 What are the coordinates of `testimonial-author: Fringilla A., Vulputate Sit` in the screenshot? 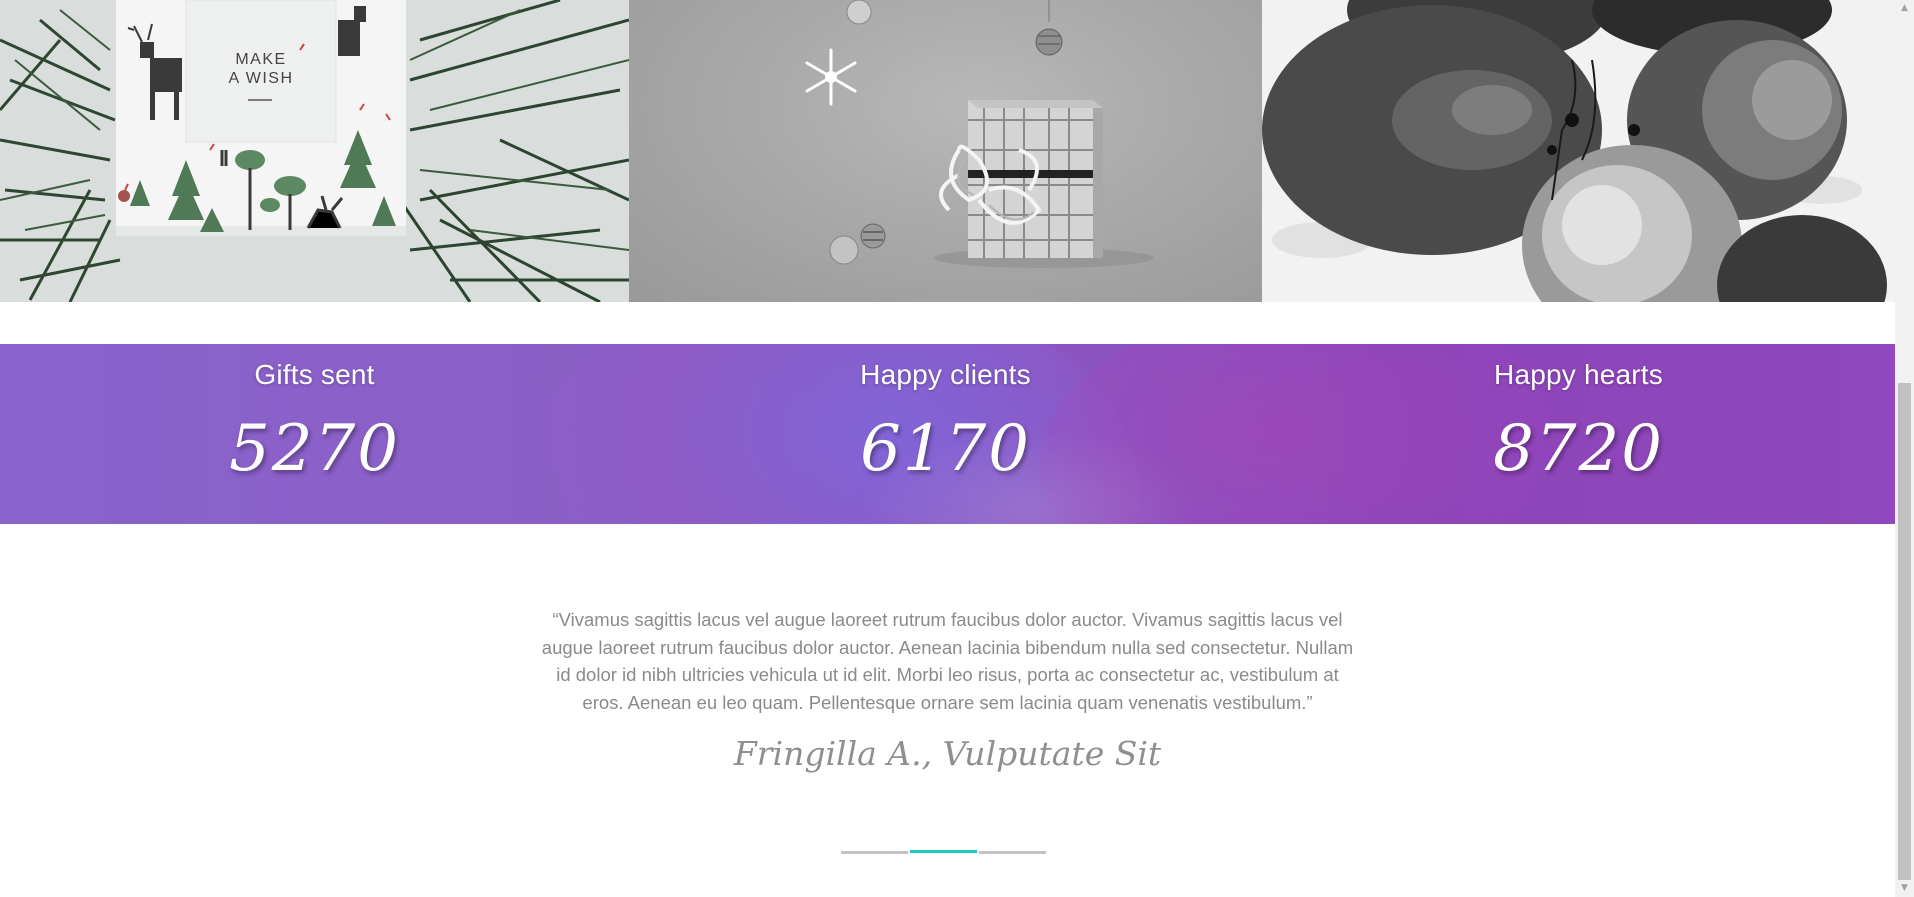 It's located at (947, 753).